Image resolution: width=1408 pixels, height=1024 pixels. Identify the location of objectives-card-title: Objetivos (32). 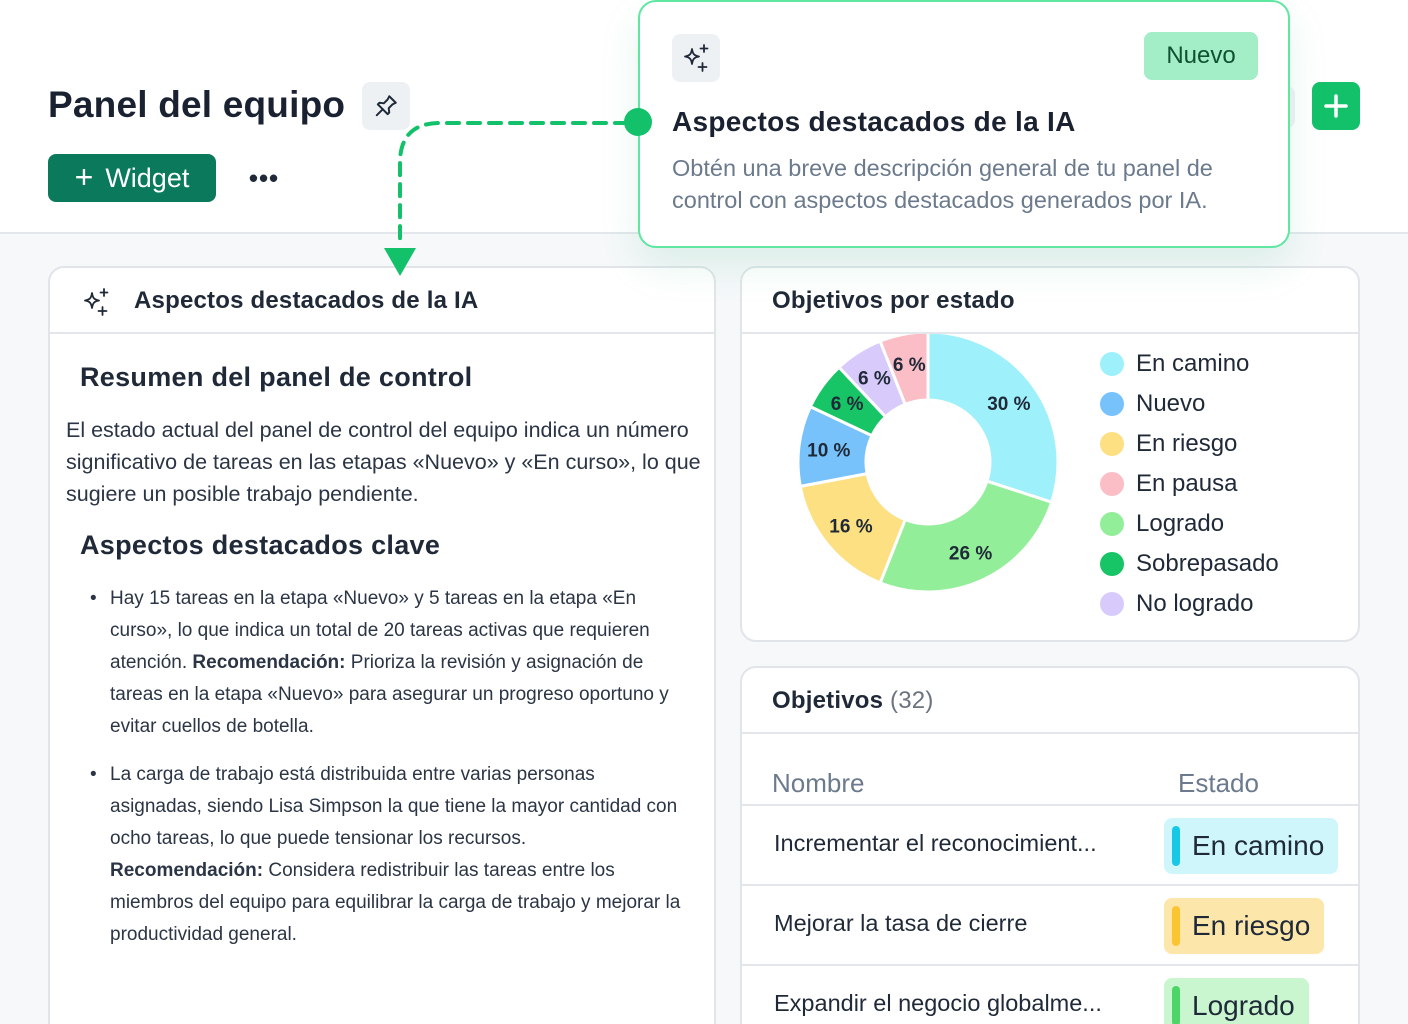
(853, 701).